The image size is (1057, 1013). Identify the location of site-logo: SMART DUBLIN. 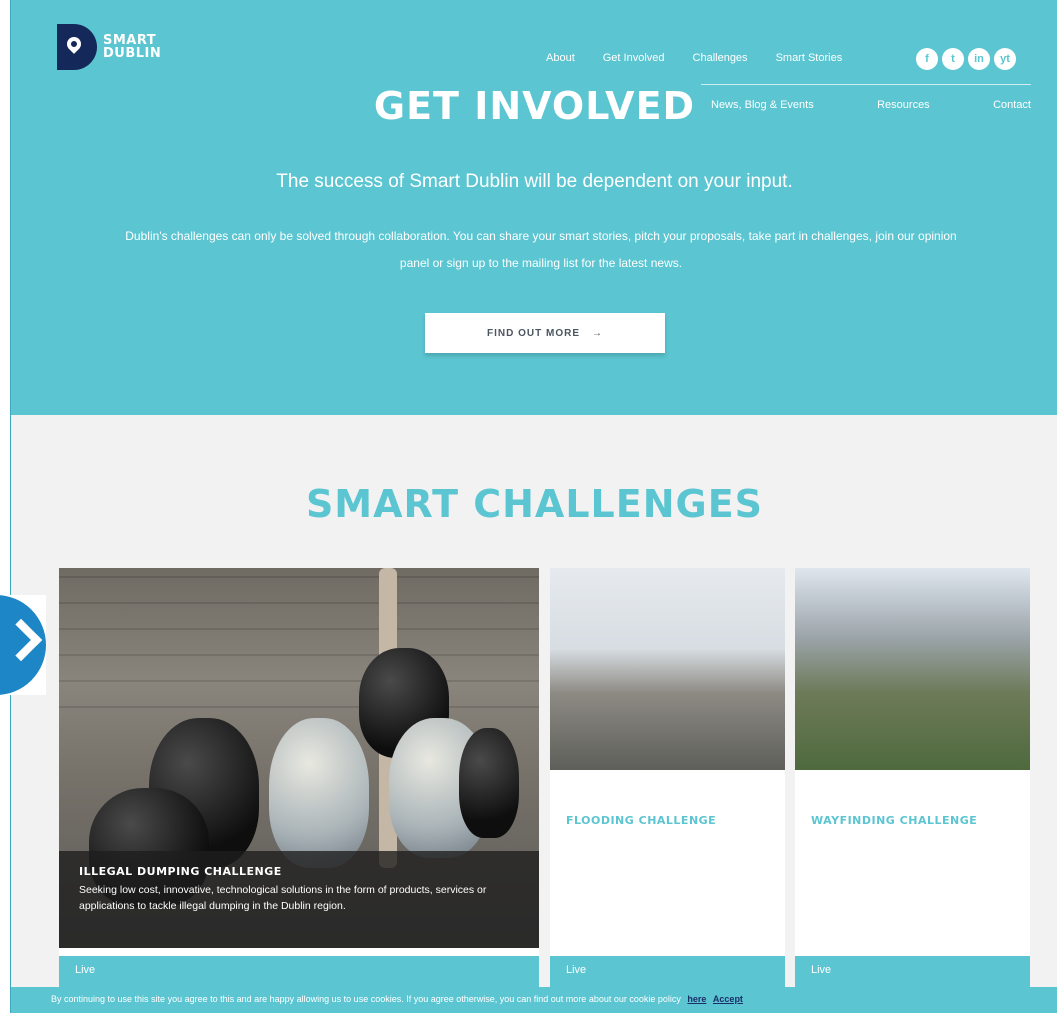
(109, 47).